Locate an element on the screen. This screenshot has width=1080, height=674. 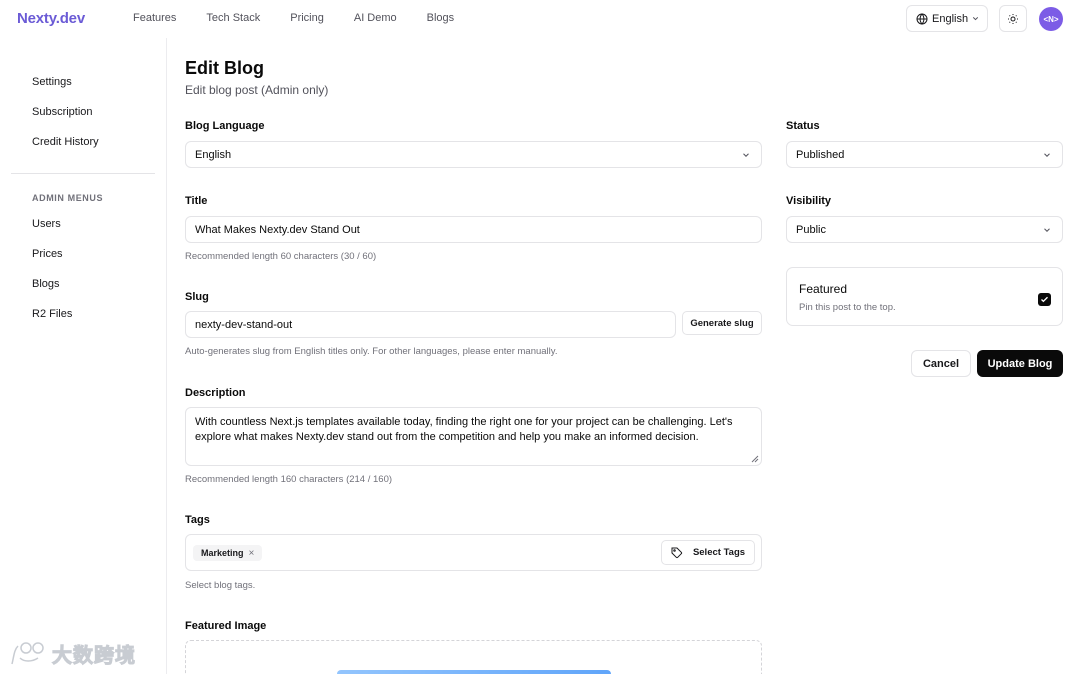
nav-tech-stack: Tech Stack is located at coordinates (233, 18).